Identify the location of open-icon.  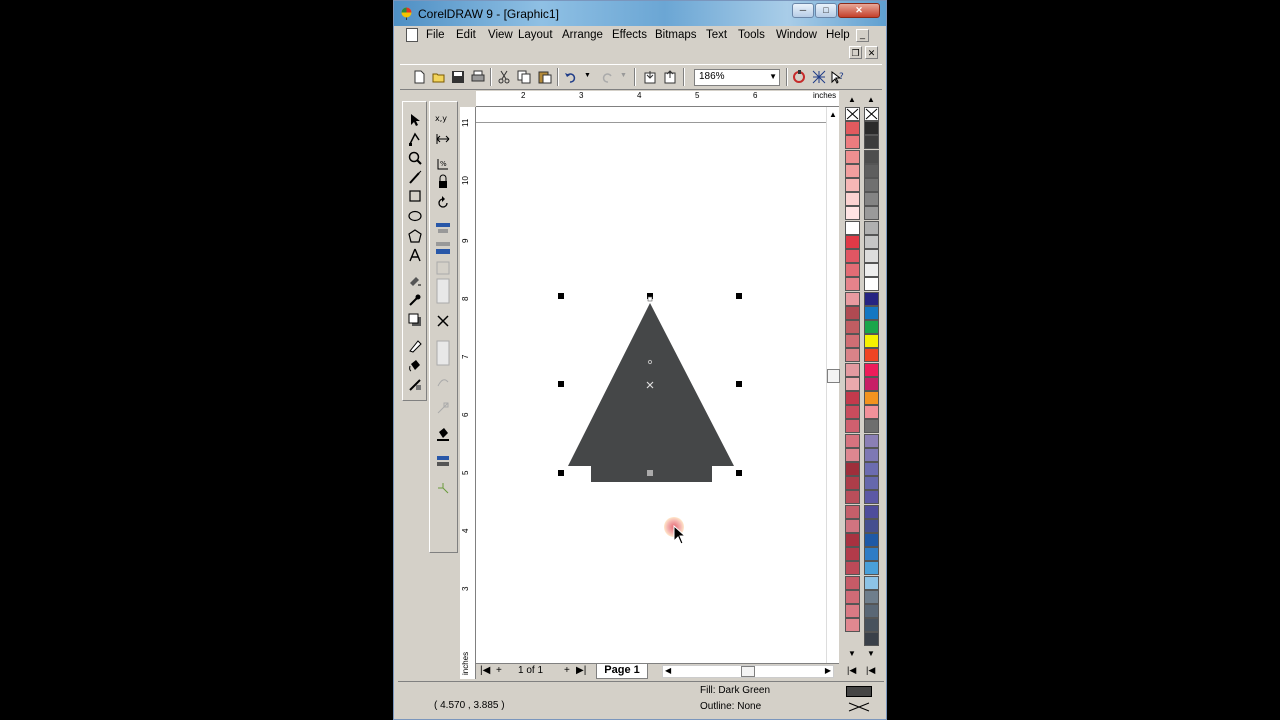
(439, 77).